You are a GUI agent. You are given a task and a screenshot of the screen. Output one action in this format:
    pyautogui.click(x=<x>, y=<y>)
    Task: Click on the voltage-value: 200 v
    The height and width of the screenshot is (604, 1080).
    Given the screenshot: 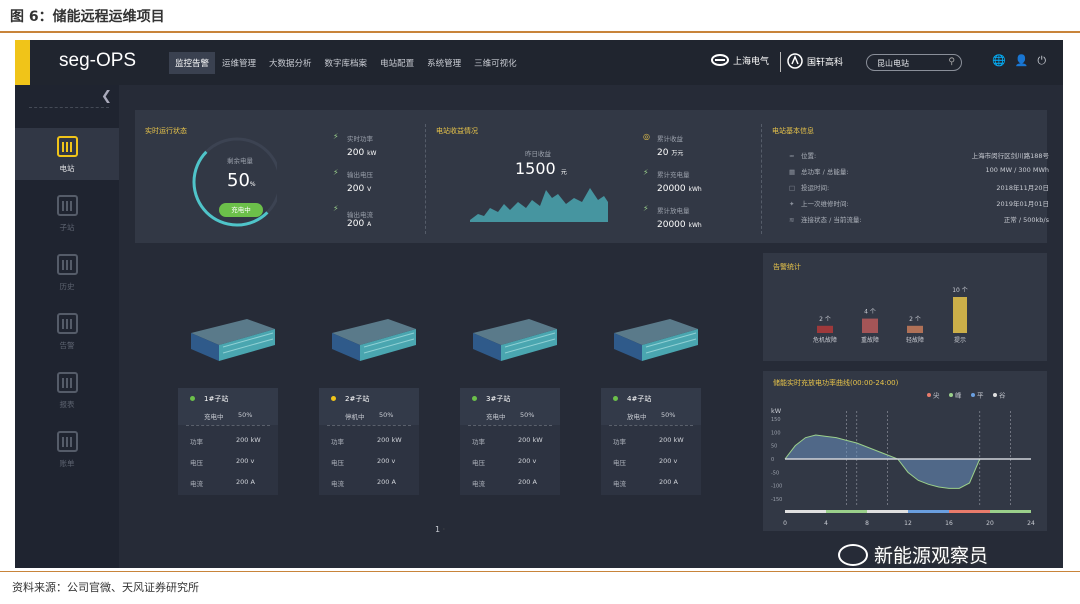 What is the action you would take?
    pyautogui.click(x=386, y=461)
    